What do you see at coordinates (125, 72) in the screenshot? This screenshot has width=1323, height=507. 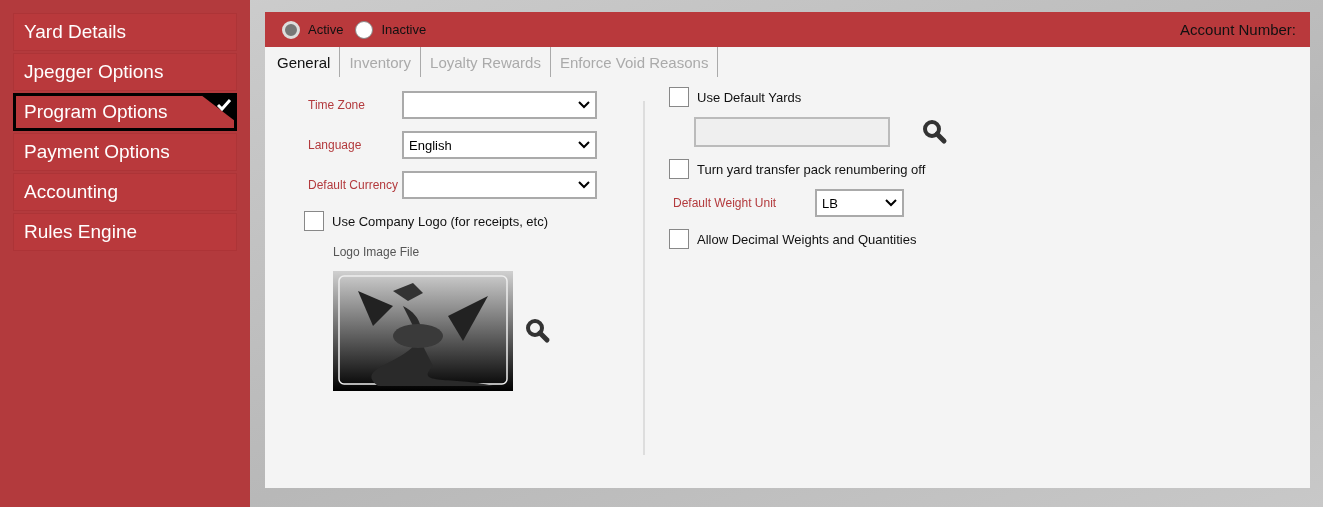 I see `sidebar-item: Jpegger Options` at bounding box center [125, 72].